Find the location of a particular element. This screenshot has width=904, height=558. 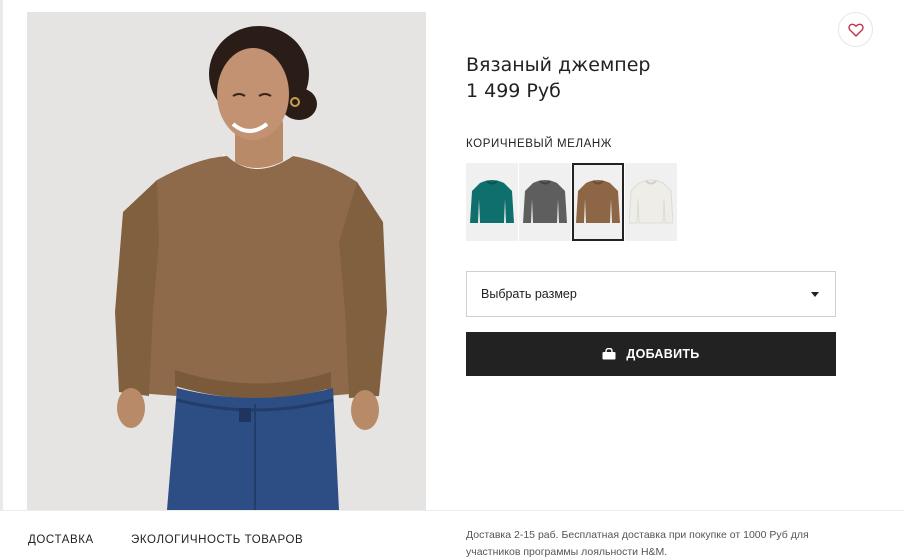

favorite-button is located at coordinates (855, 29).